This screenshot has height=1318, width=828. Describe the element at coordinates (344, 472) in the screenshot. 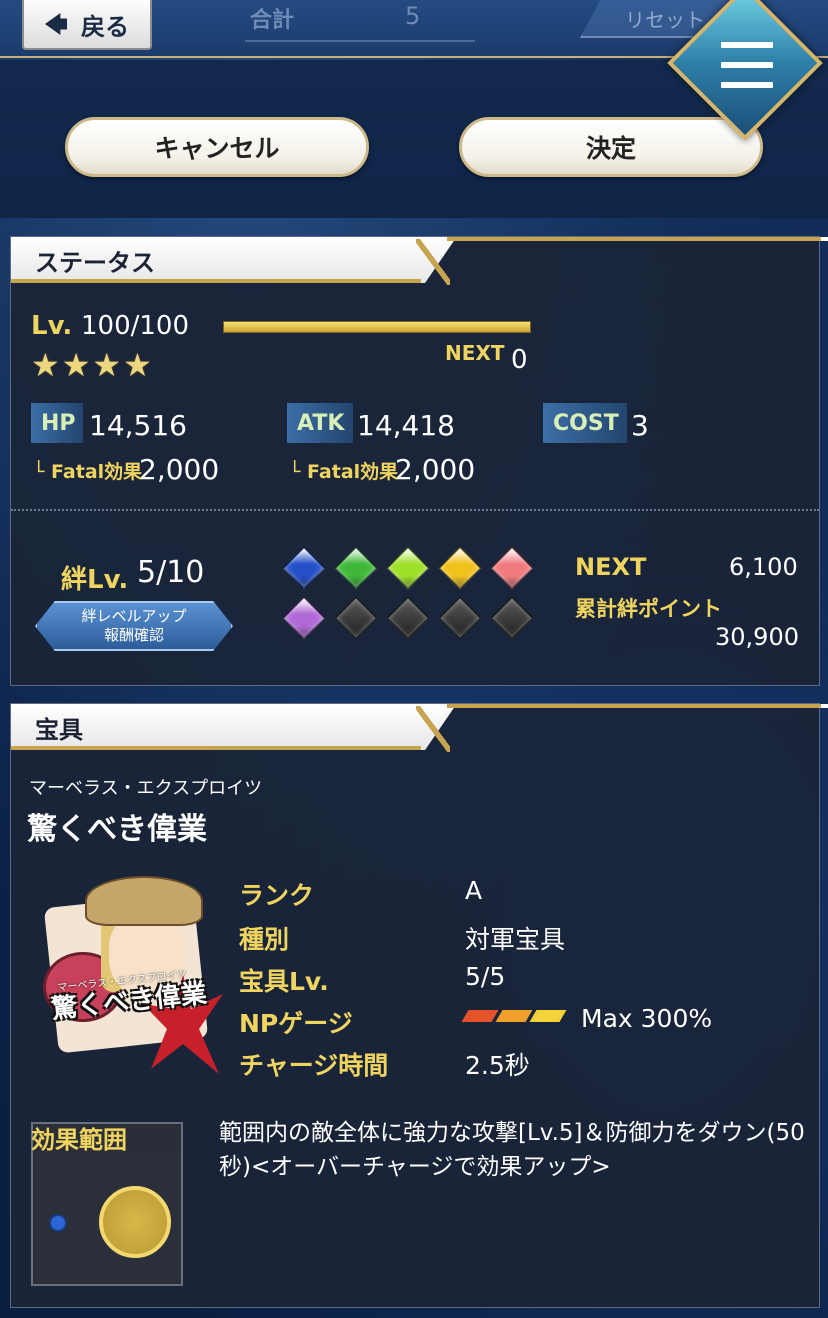

I see `atk-fatal-label: └ Fatal効果` at that location.